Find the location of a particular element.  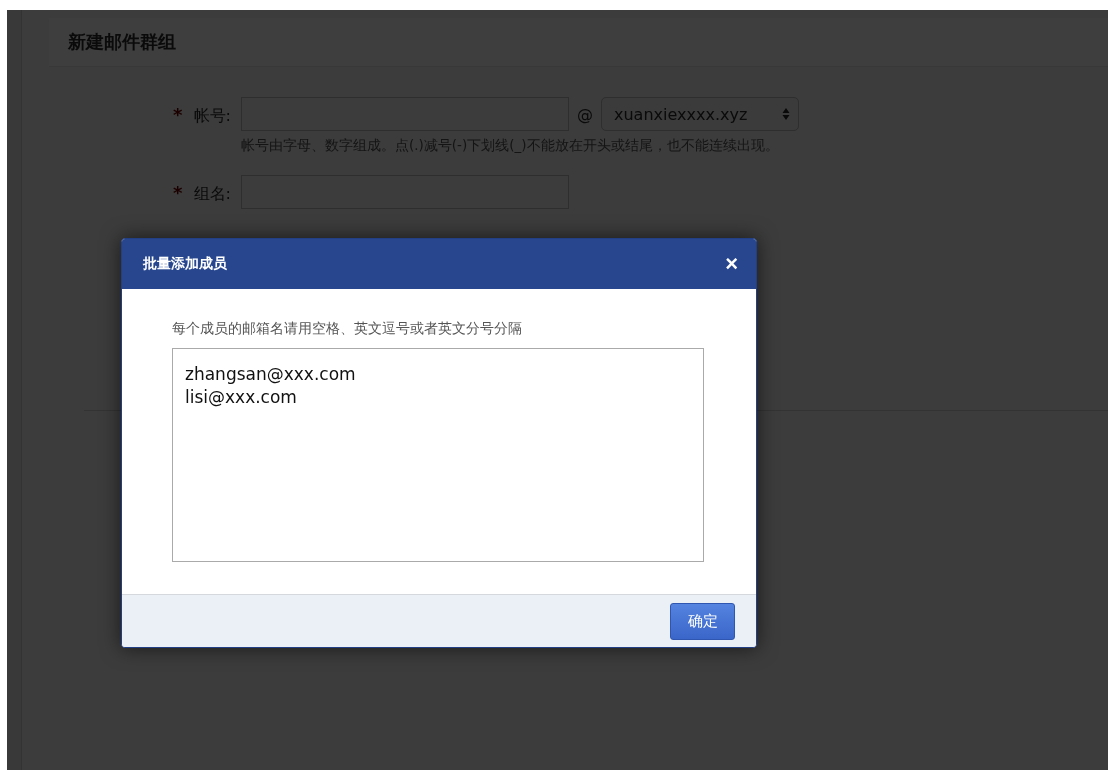

instruction-text: 每个成员的邮箱名请用空格、英文逗号或者英文分号分隔 is located at coordinates (347, 329).